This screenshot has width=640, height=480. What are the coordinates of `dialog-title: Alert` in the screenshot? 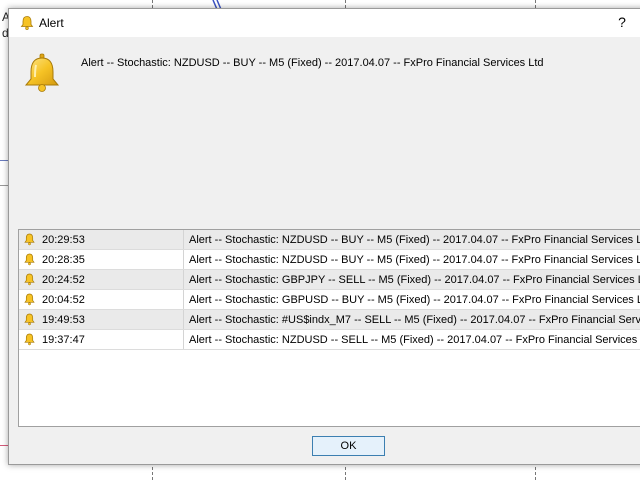 It's located at (51, 23).